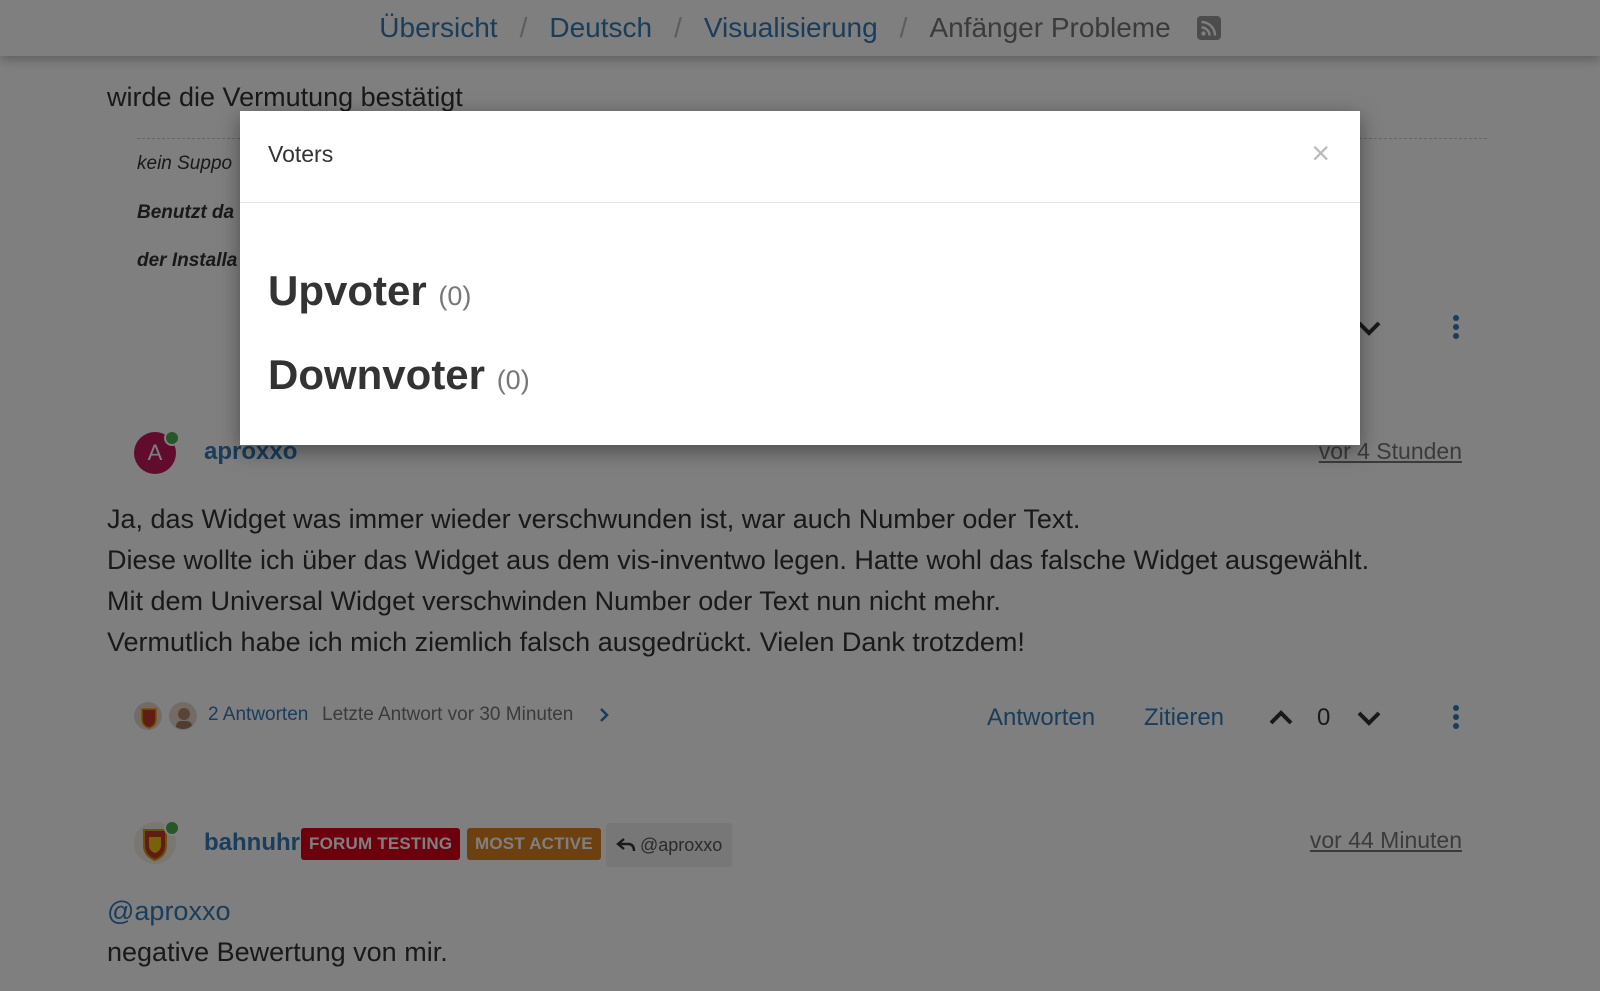 Image resolution: width=1600 pixels, height=991 pixels. Describe the element at coordinates (513, 380) in the screenshot. I see `downvoter-count: (0)` at that location.